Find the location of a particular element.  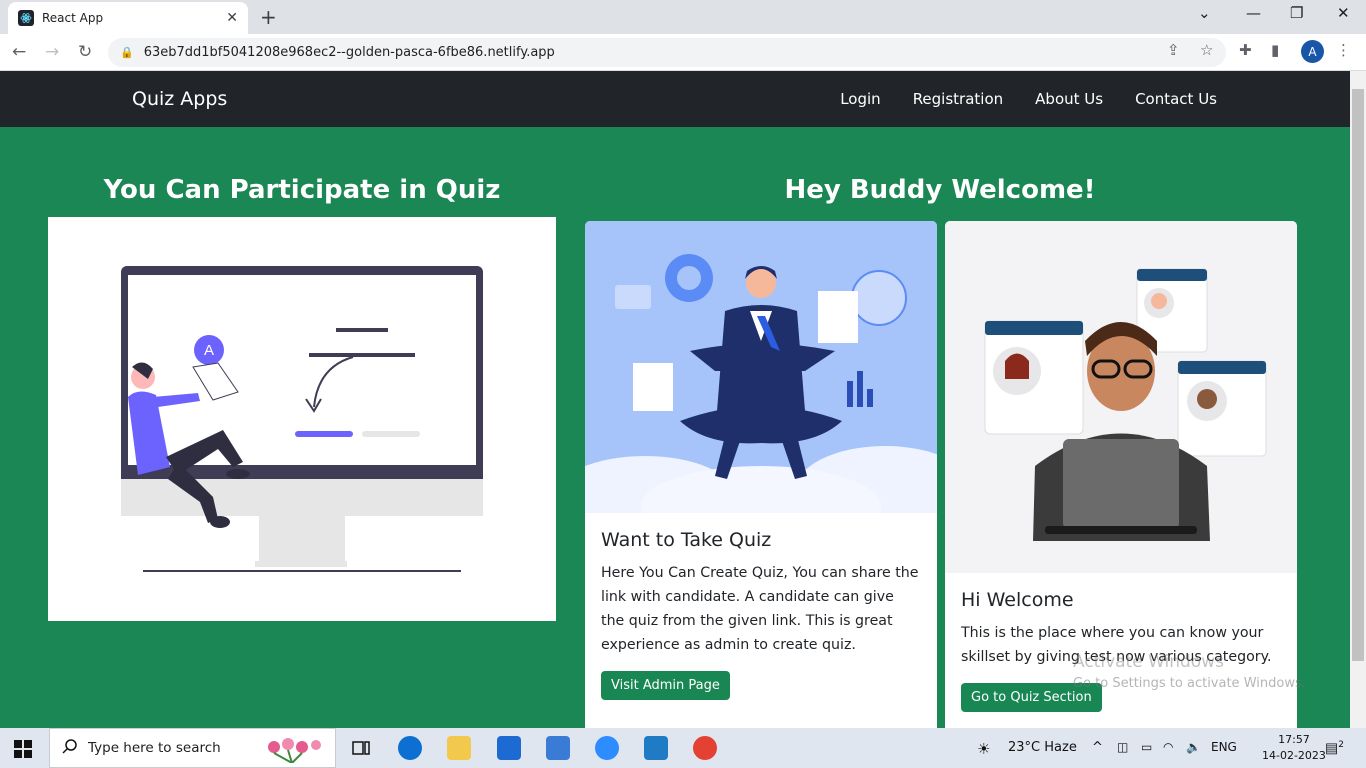

visit-admin-page-button: Visit Admin Page is located at coordinates (665, 685).